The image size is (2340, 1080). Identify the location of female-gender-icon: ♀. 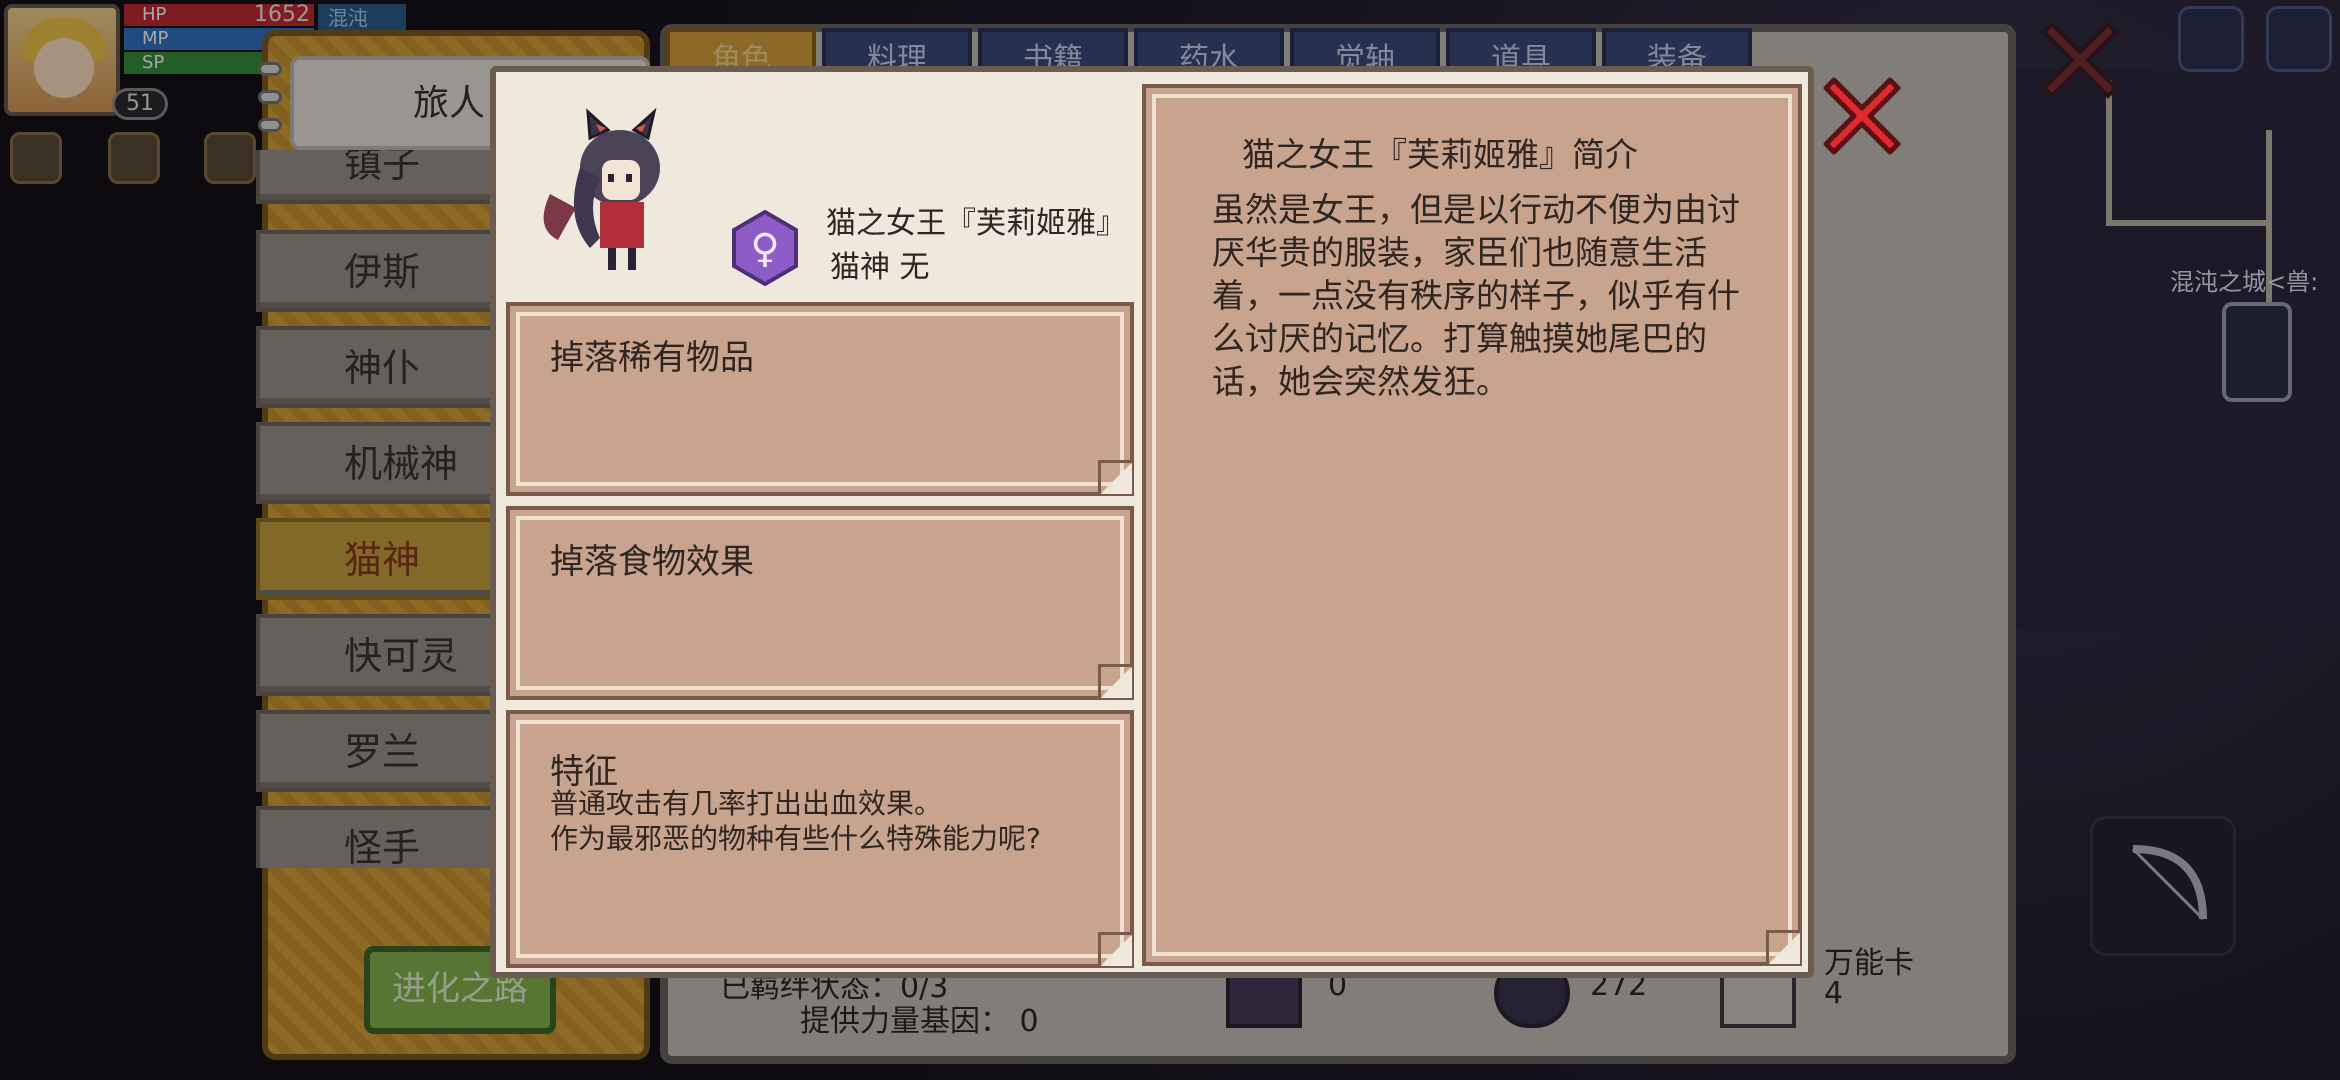
(765, 248).